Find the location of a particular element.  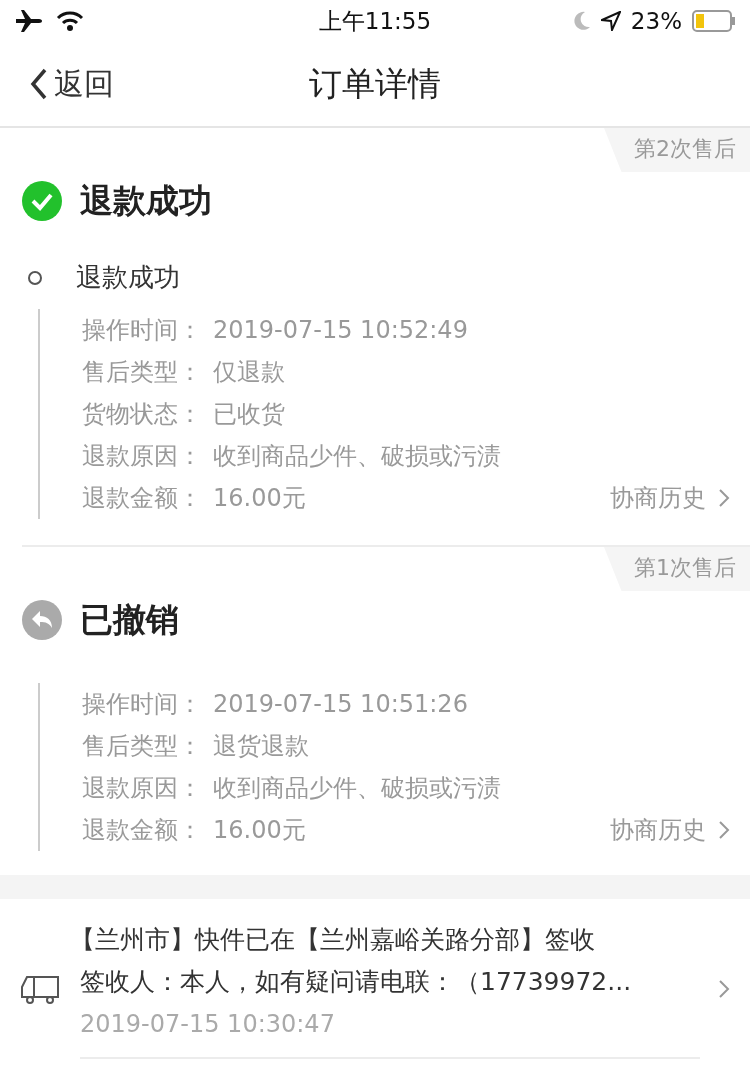

delivery-message: 【兰州市】快件已在【兰州嘉峪关路分部】签收 is located at coordinates (333, 940).